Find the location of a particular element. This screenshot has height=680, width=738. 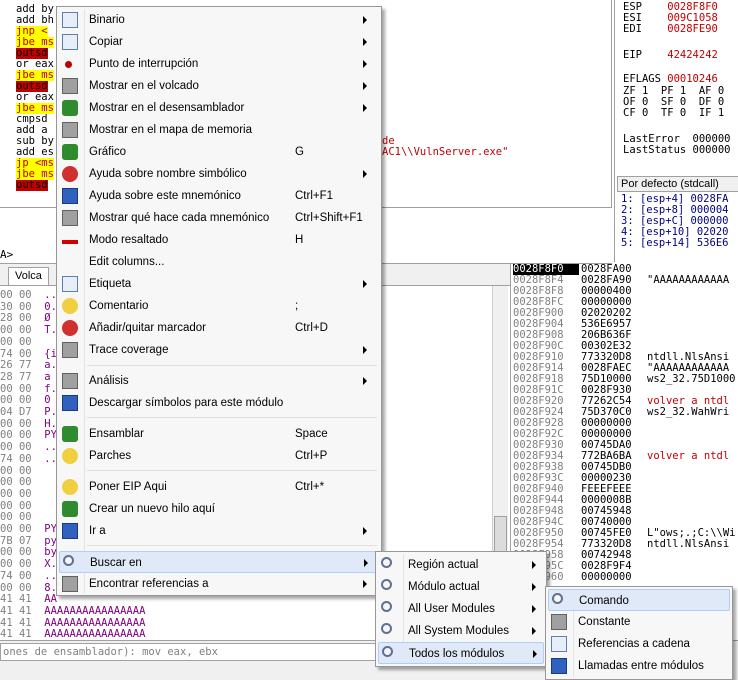

menu-item: Parches Ctrl+P is located at coordinates (219, 456).